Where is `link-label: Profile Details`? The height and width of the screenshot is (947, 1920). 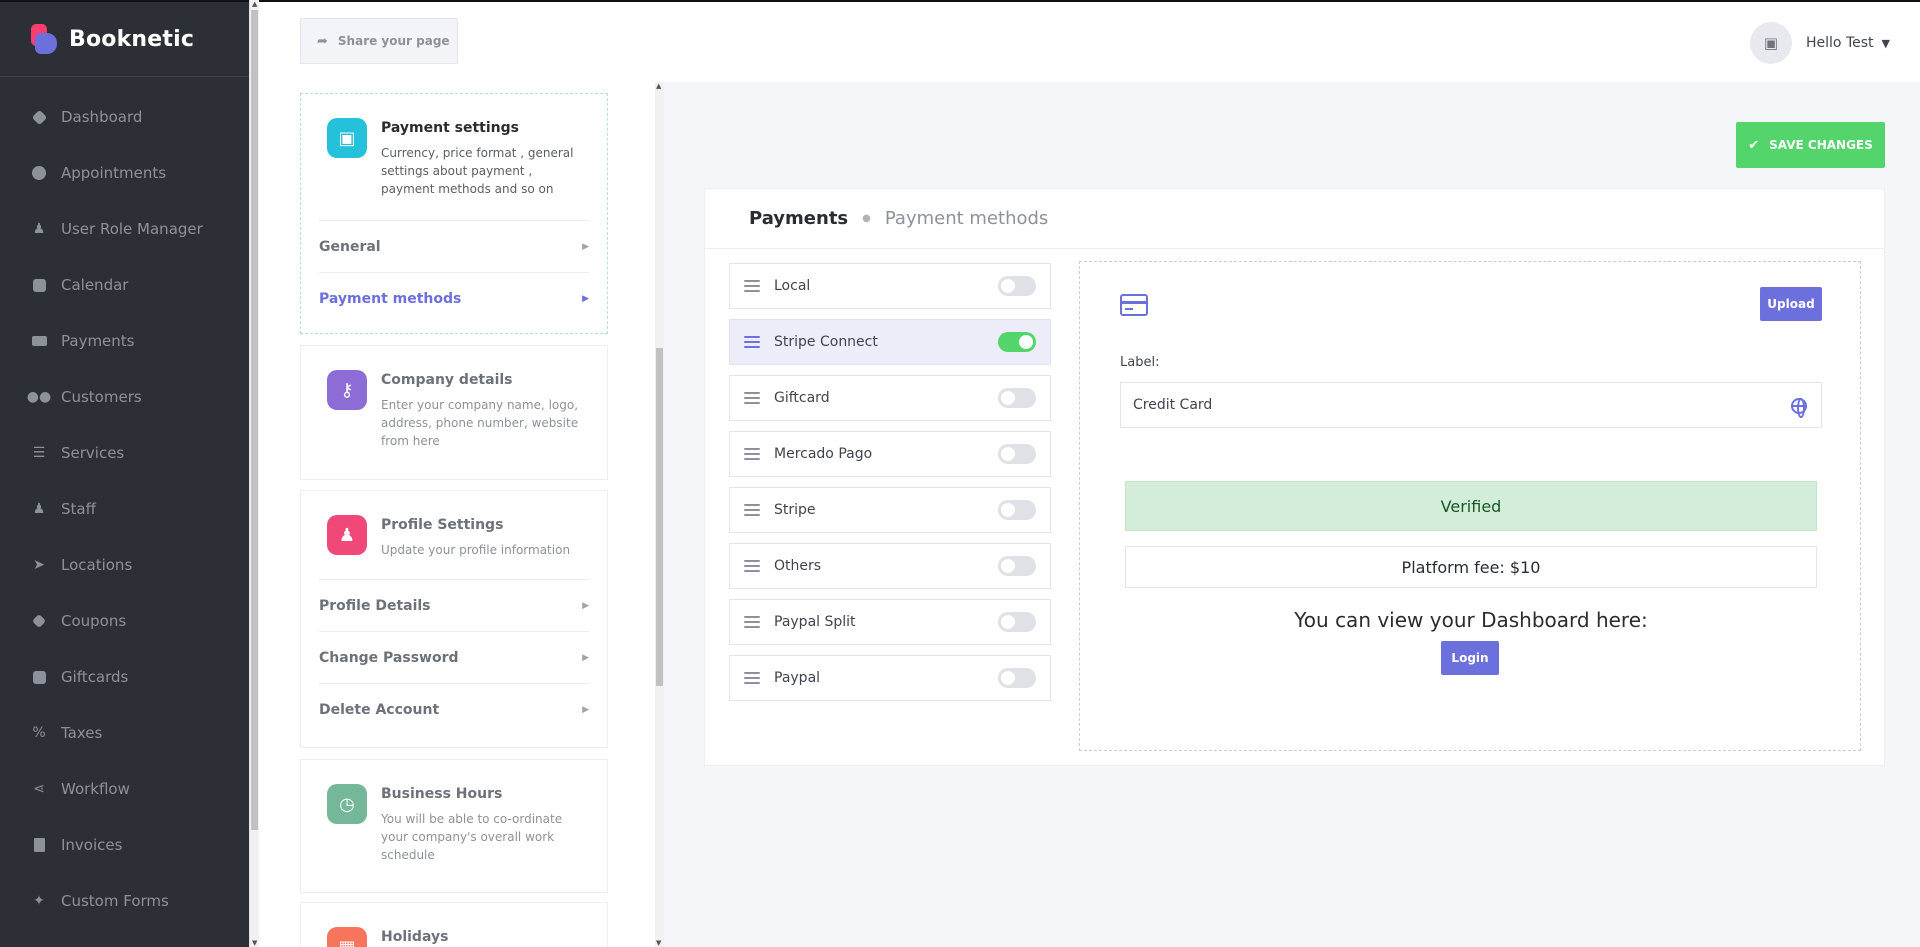
link-label: Profile Details is located at coordinates (375, 605).